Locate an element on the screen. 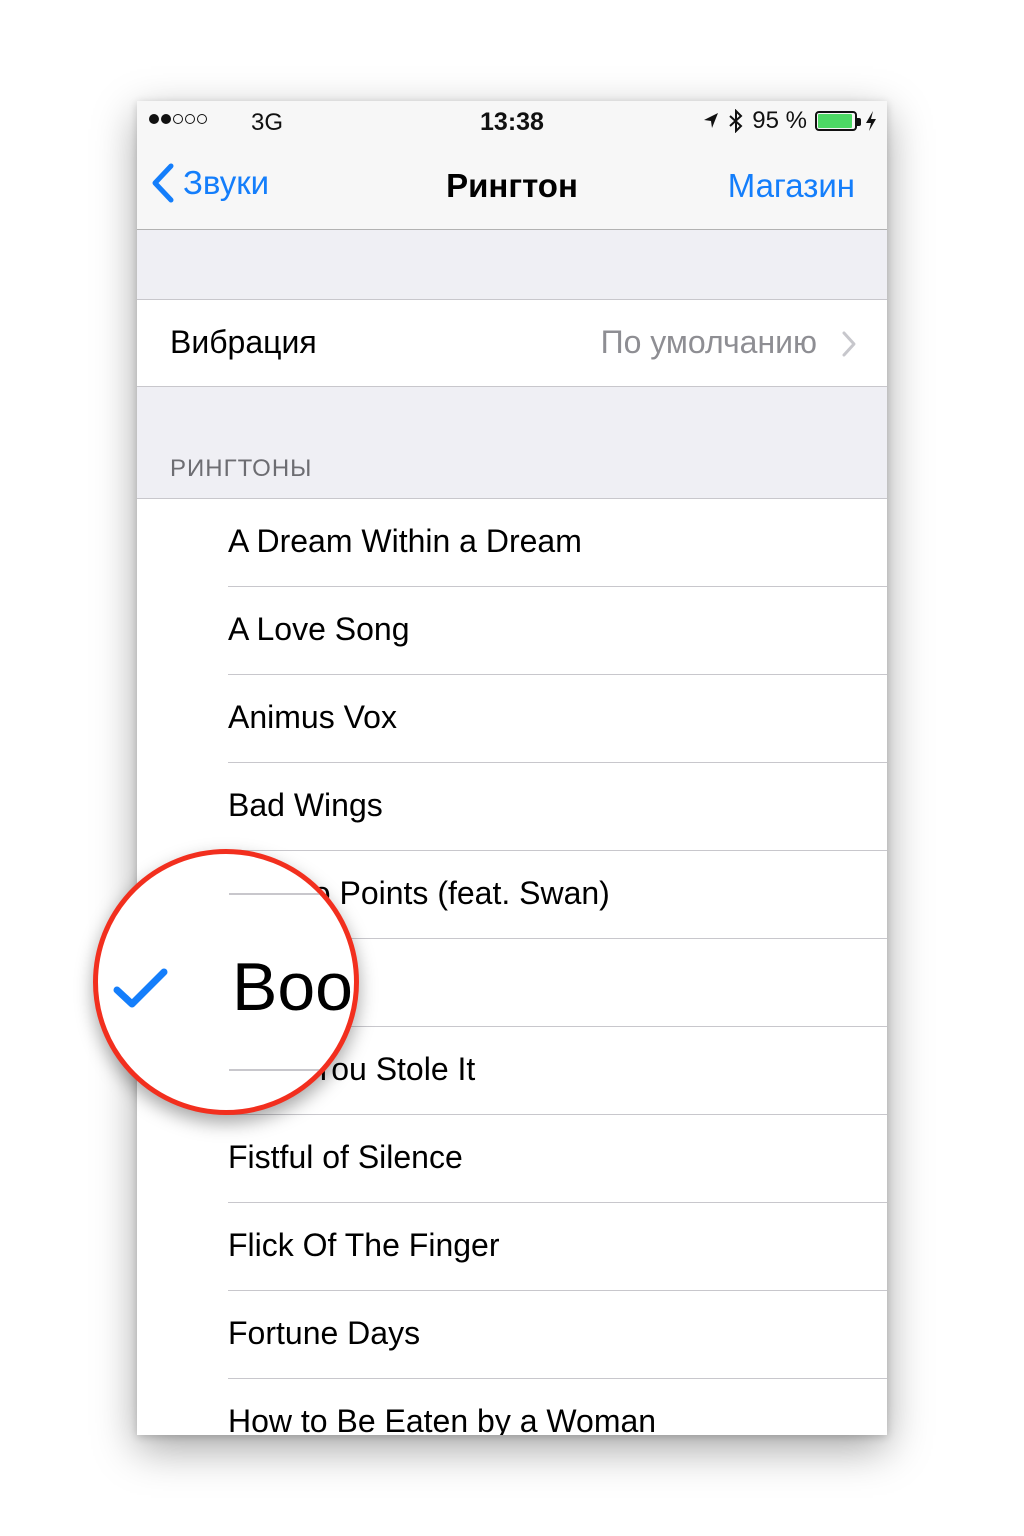 The image size is (1024, 1536). magnified-text: Boo is located at coordinates (292, 987).